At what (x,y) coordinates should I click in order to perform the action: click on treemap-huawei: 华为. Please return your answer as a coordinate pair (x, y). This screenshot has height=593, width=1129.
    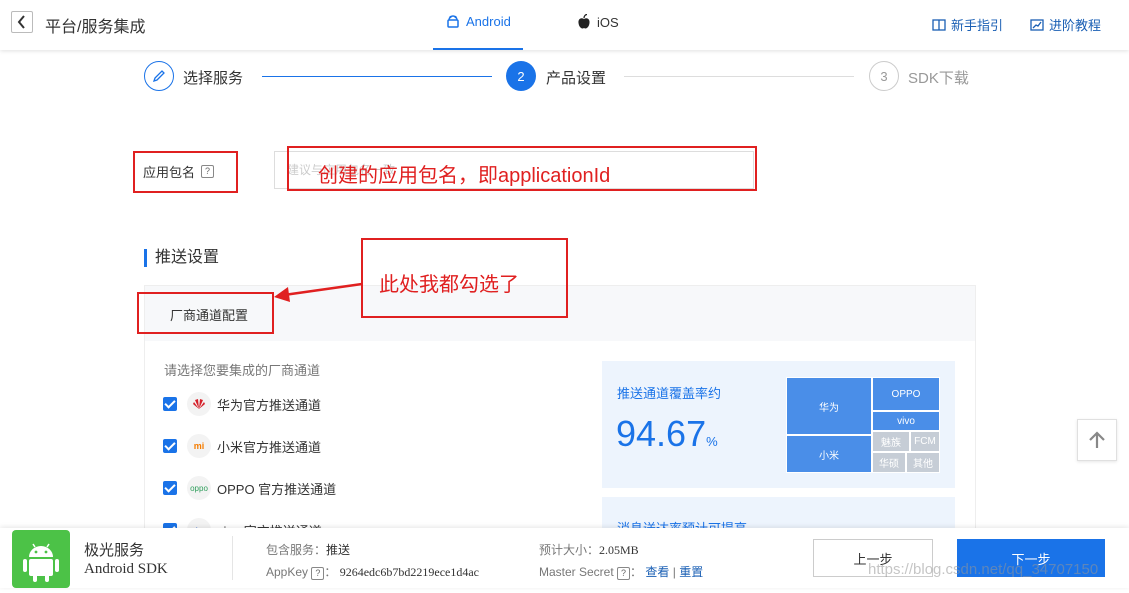
    Looking at the image, I should click on (829, 406).